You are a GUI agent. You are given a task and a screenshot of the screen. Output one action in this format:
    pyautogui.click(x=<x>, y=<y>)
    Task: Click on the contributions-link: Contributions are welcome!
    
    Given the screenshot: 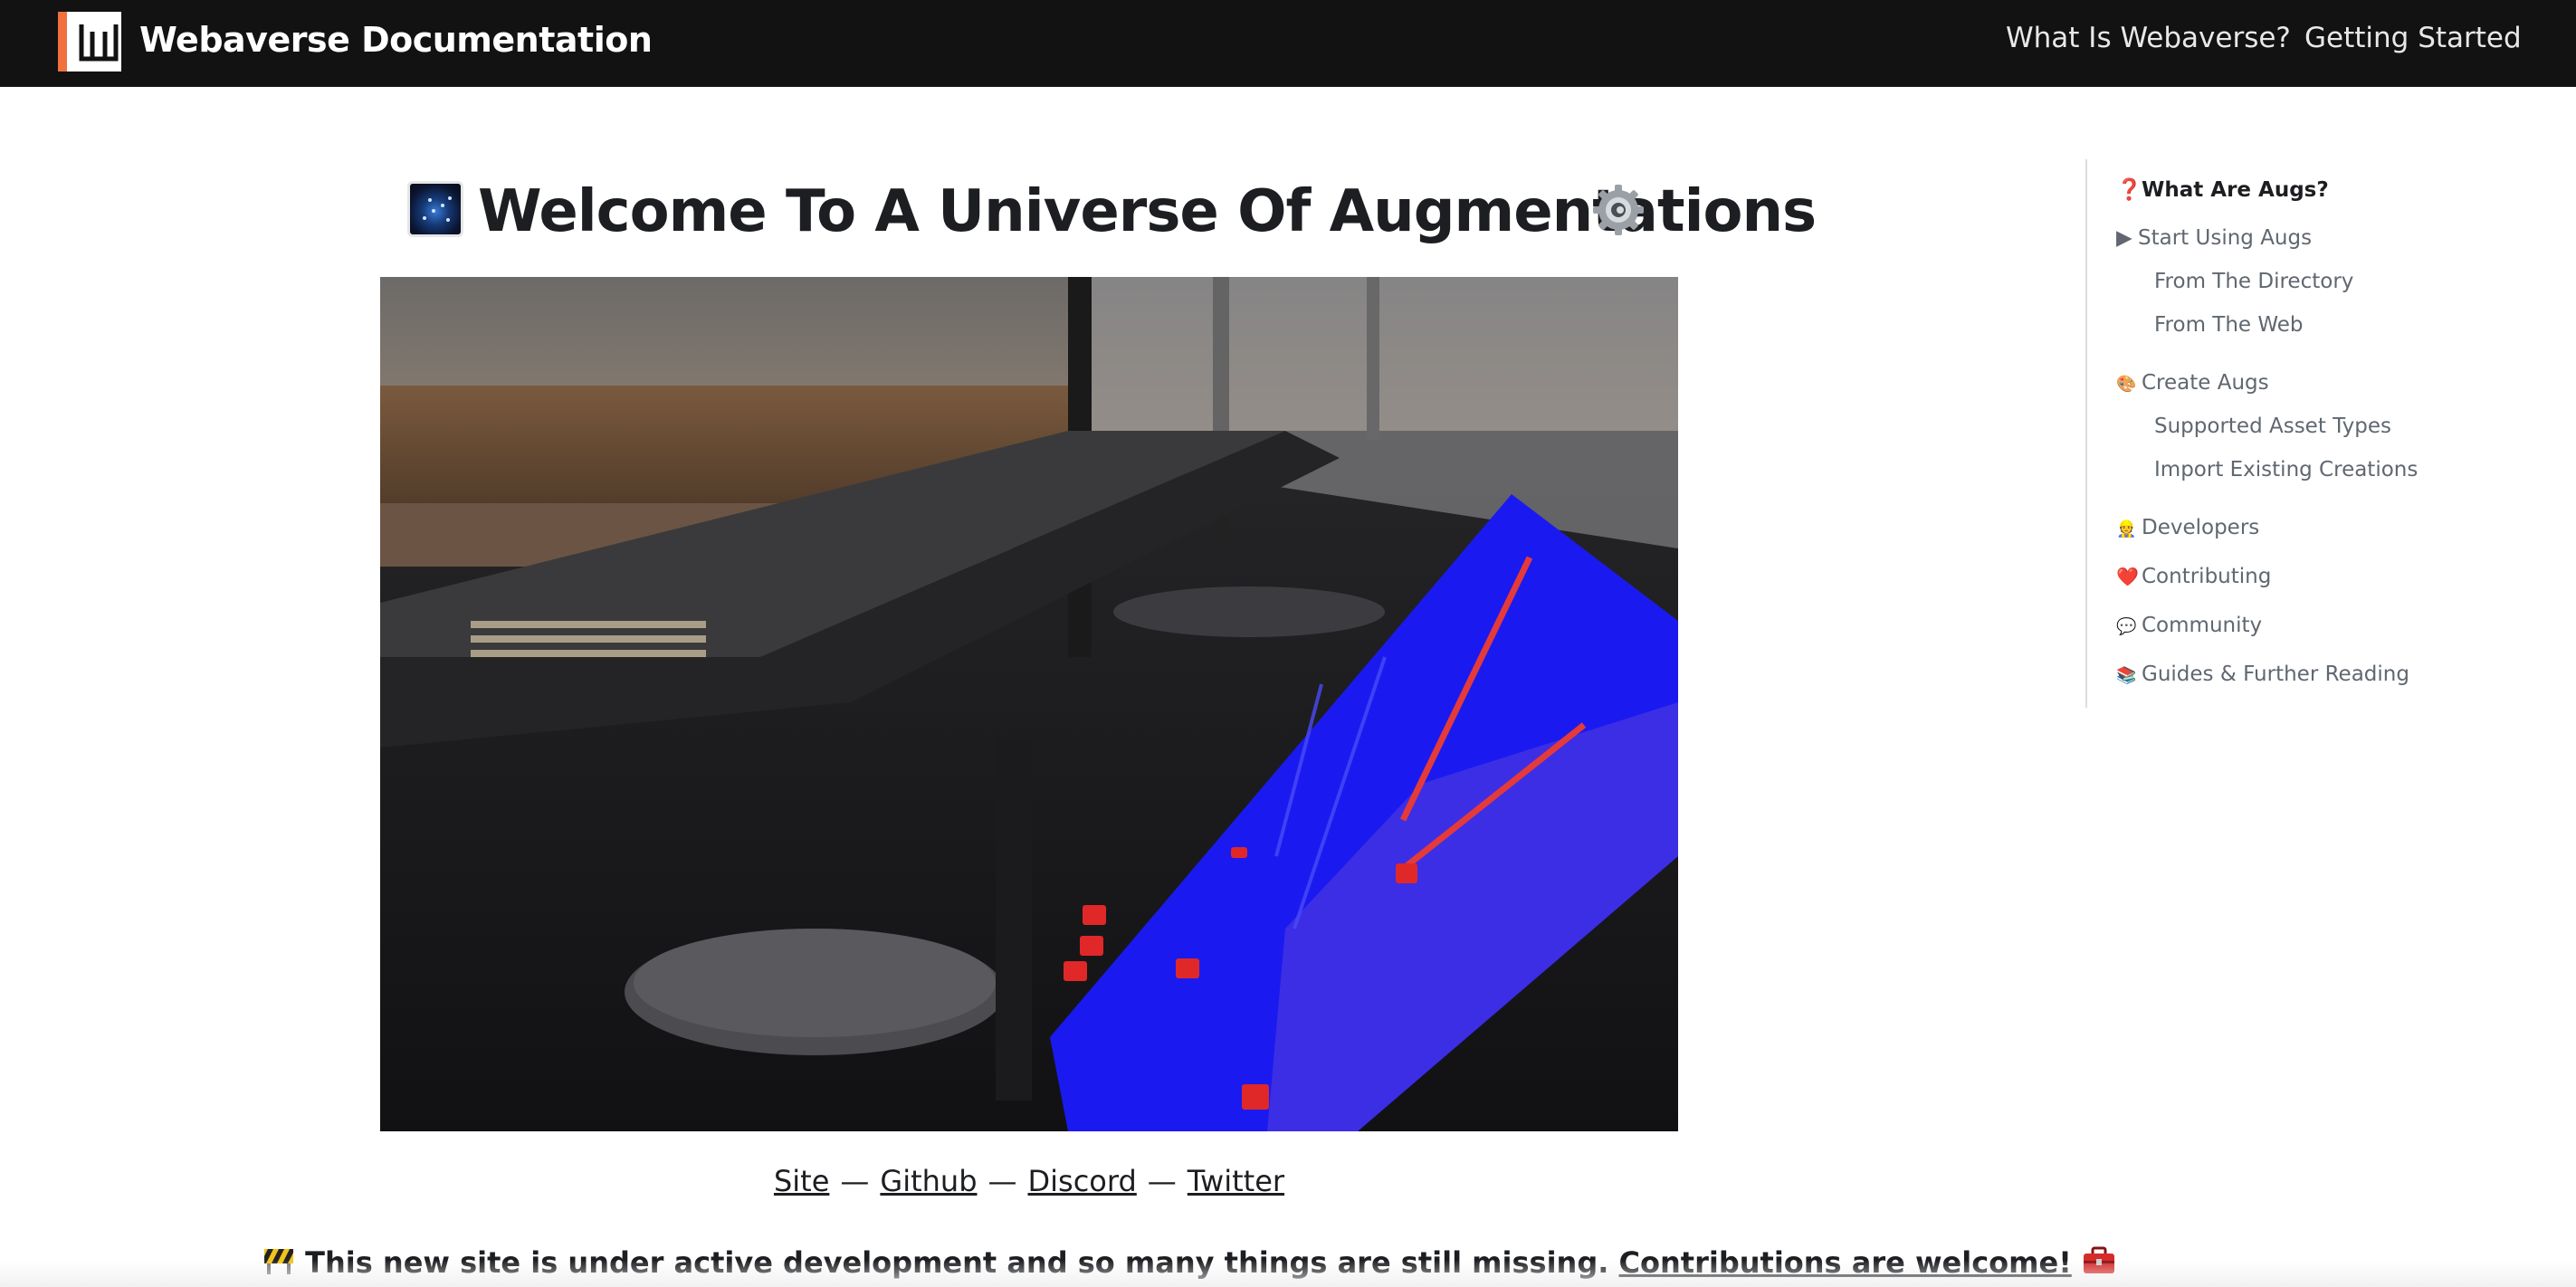 What is the action you would take?
    pyautogui.click(x=1846, y=1262)
    